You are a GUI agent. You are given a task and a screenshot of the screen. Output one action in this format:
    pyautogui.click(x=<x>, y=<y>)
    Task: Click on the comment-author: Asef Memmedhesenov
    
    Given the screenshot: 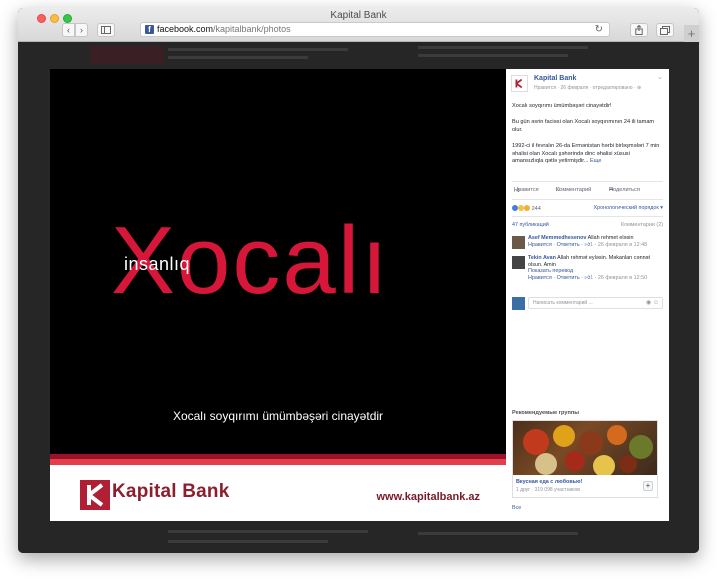 What is the action you would take?
    pyautogui.click(x=557, y=238)
    